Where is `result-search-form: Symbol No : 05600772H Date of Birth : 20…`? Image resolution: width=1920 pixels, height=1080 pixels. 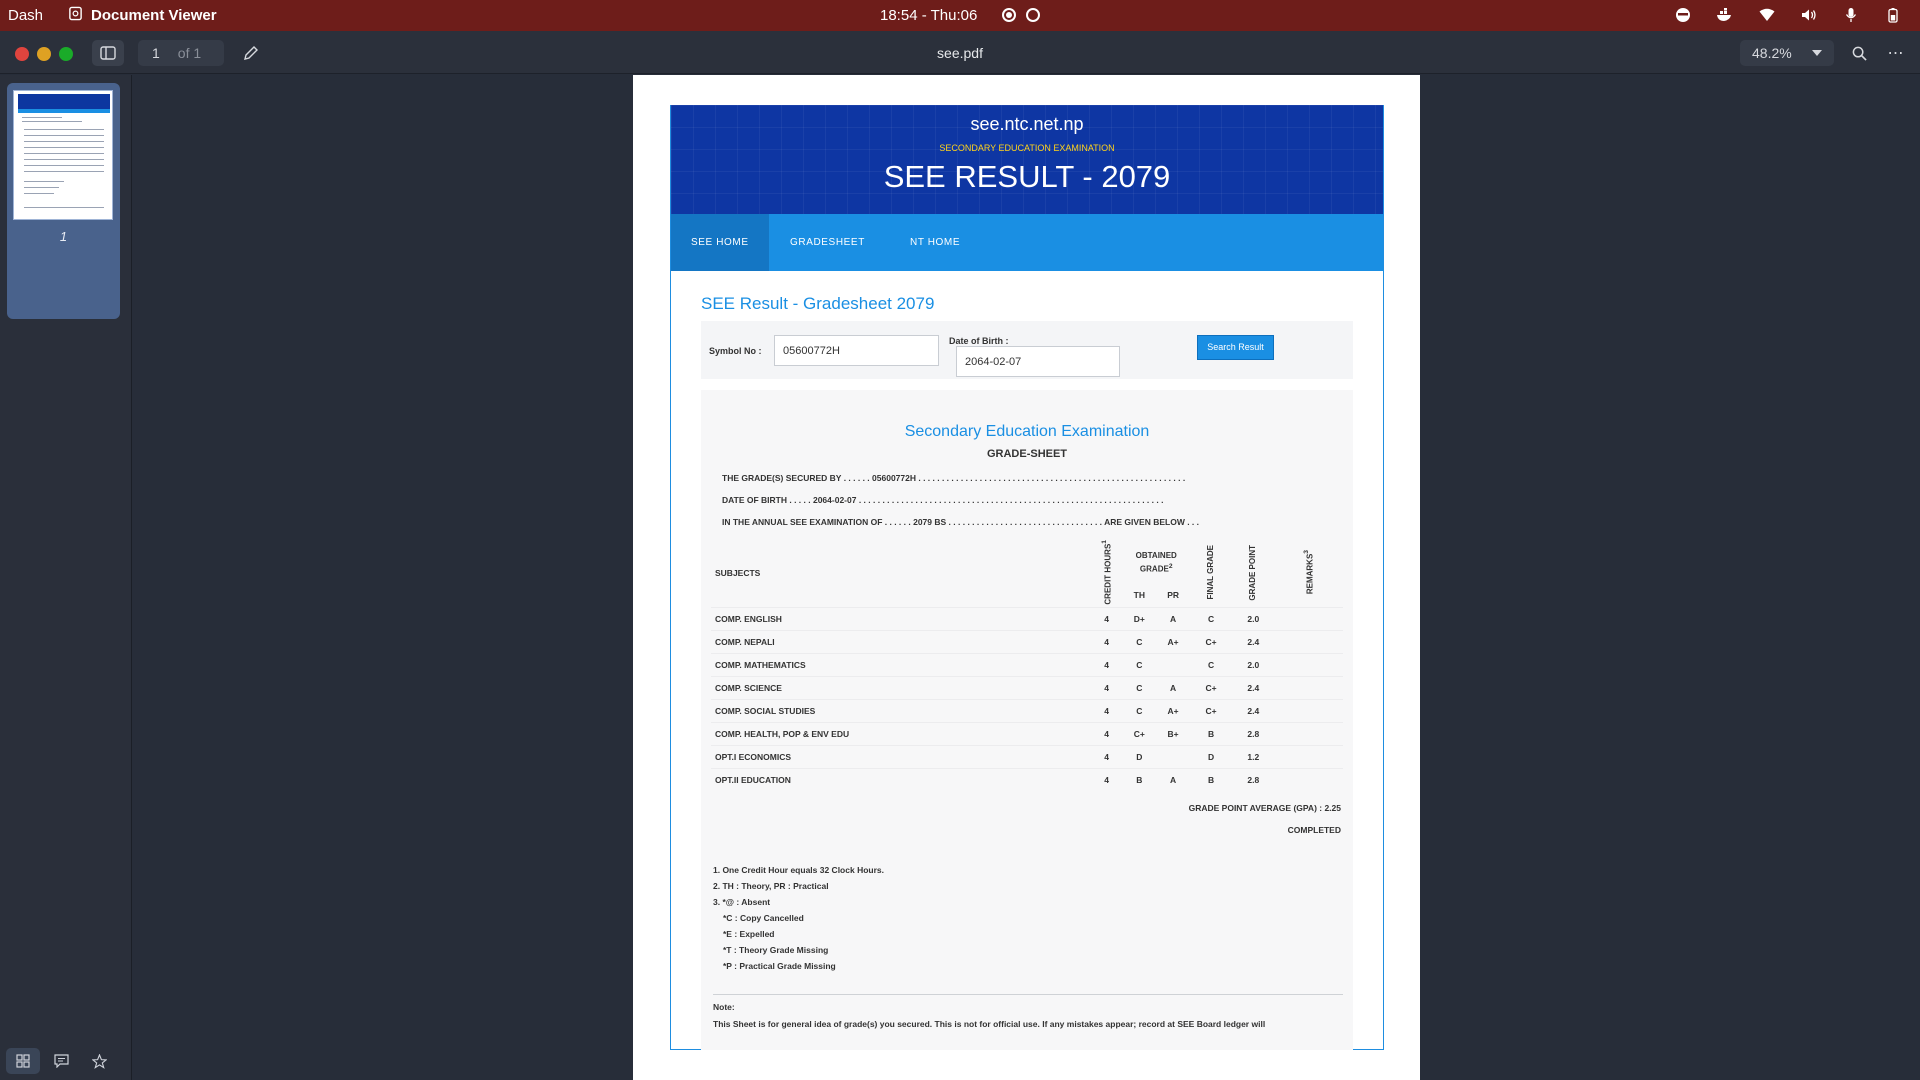
result-search-form: Symbol No : 05600772H Date of Birth : 20… is located at coordinates (1027, 350).